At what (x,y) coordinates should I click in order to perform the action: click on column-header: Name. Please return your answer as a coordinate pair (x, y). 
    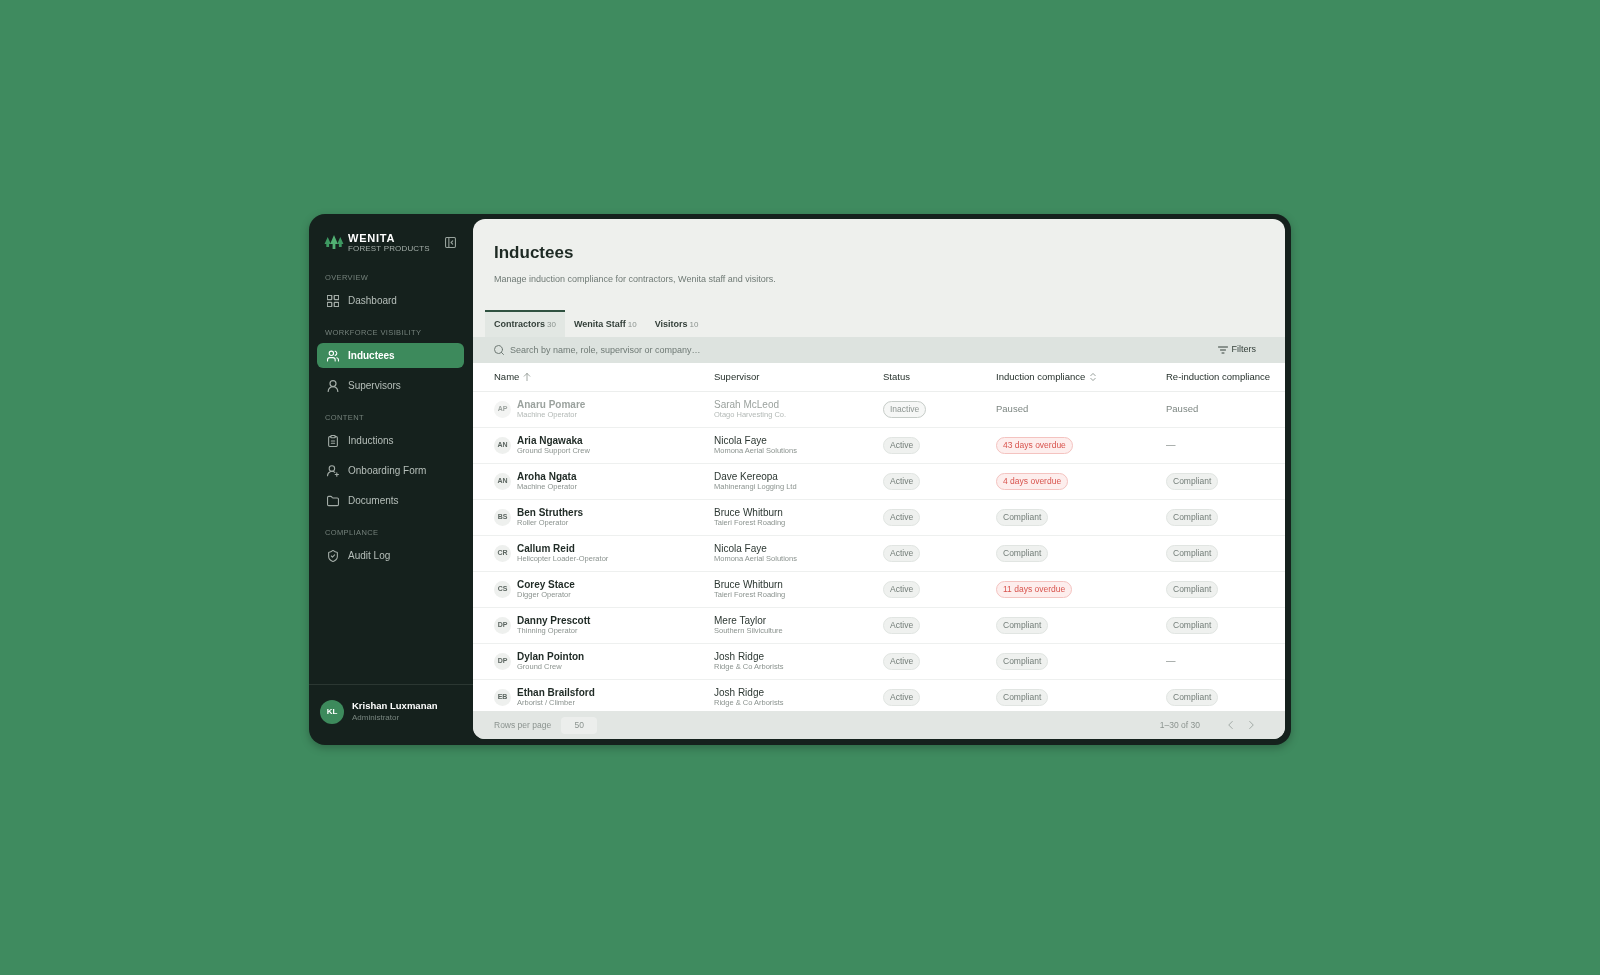
    Looking at the image, I should click on (513, 377).